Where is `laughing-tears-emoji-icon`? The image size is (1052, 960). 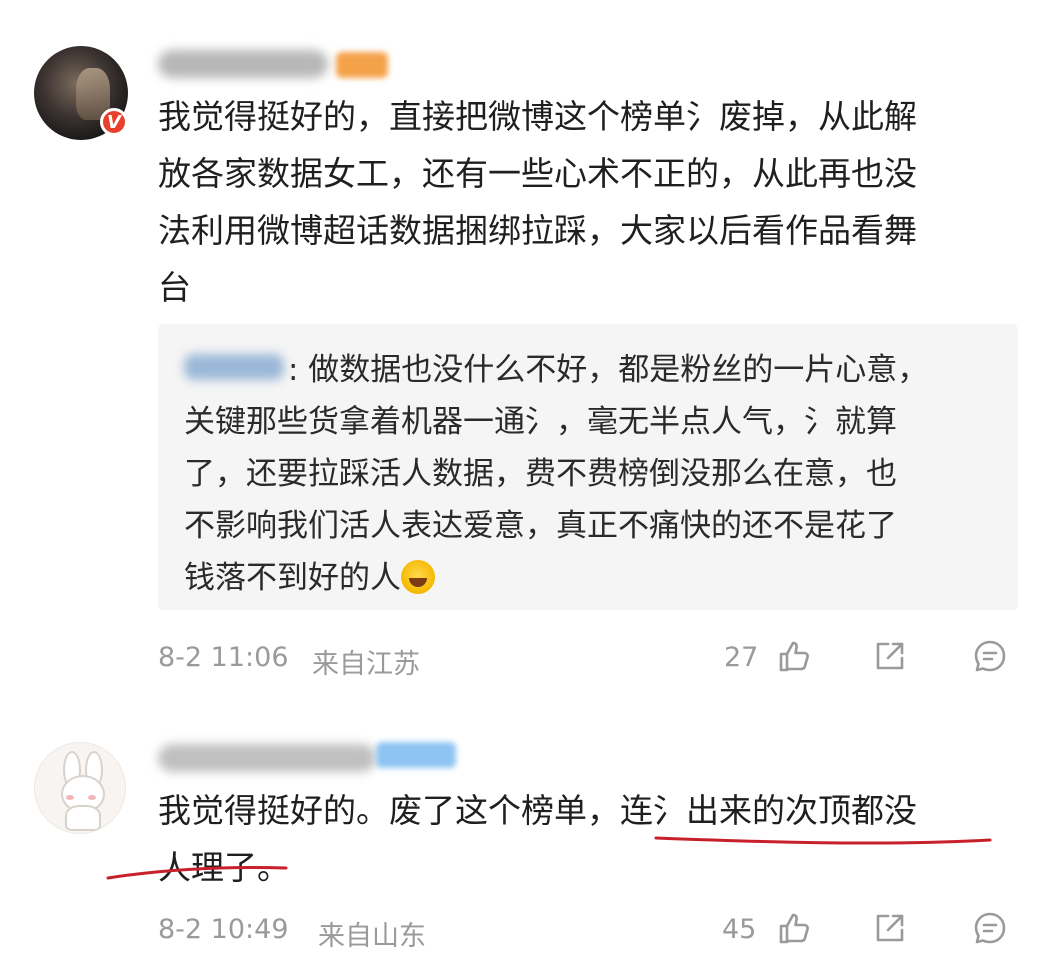 laughing-tears-emoji-icon is located at coordinates (418, 577).